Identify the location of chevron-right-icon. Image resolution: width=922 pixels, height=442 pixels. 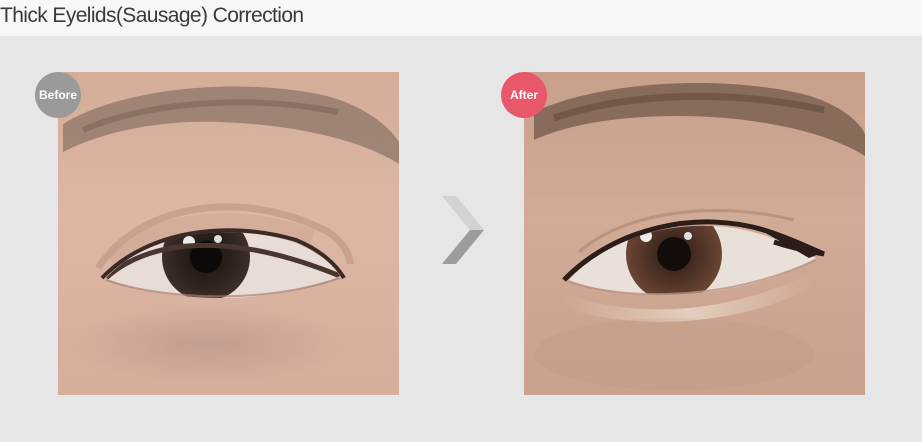
(463, 230).